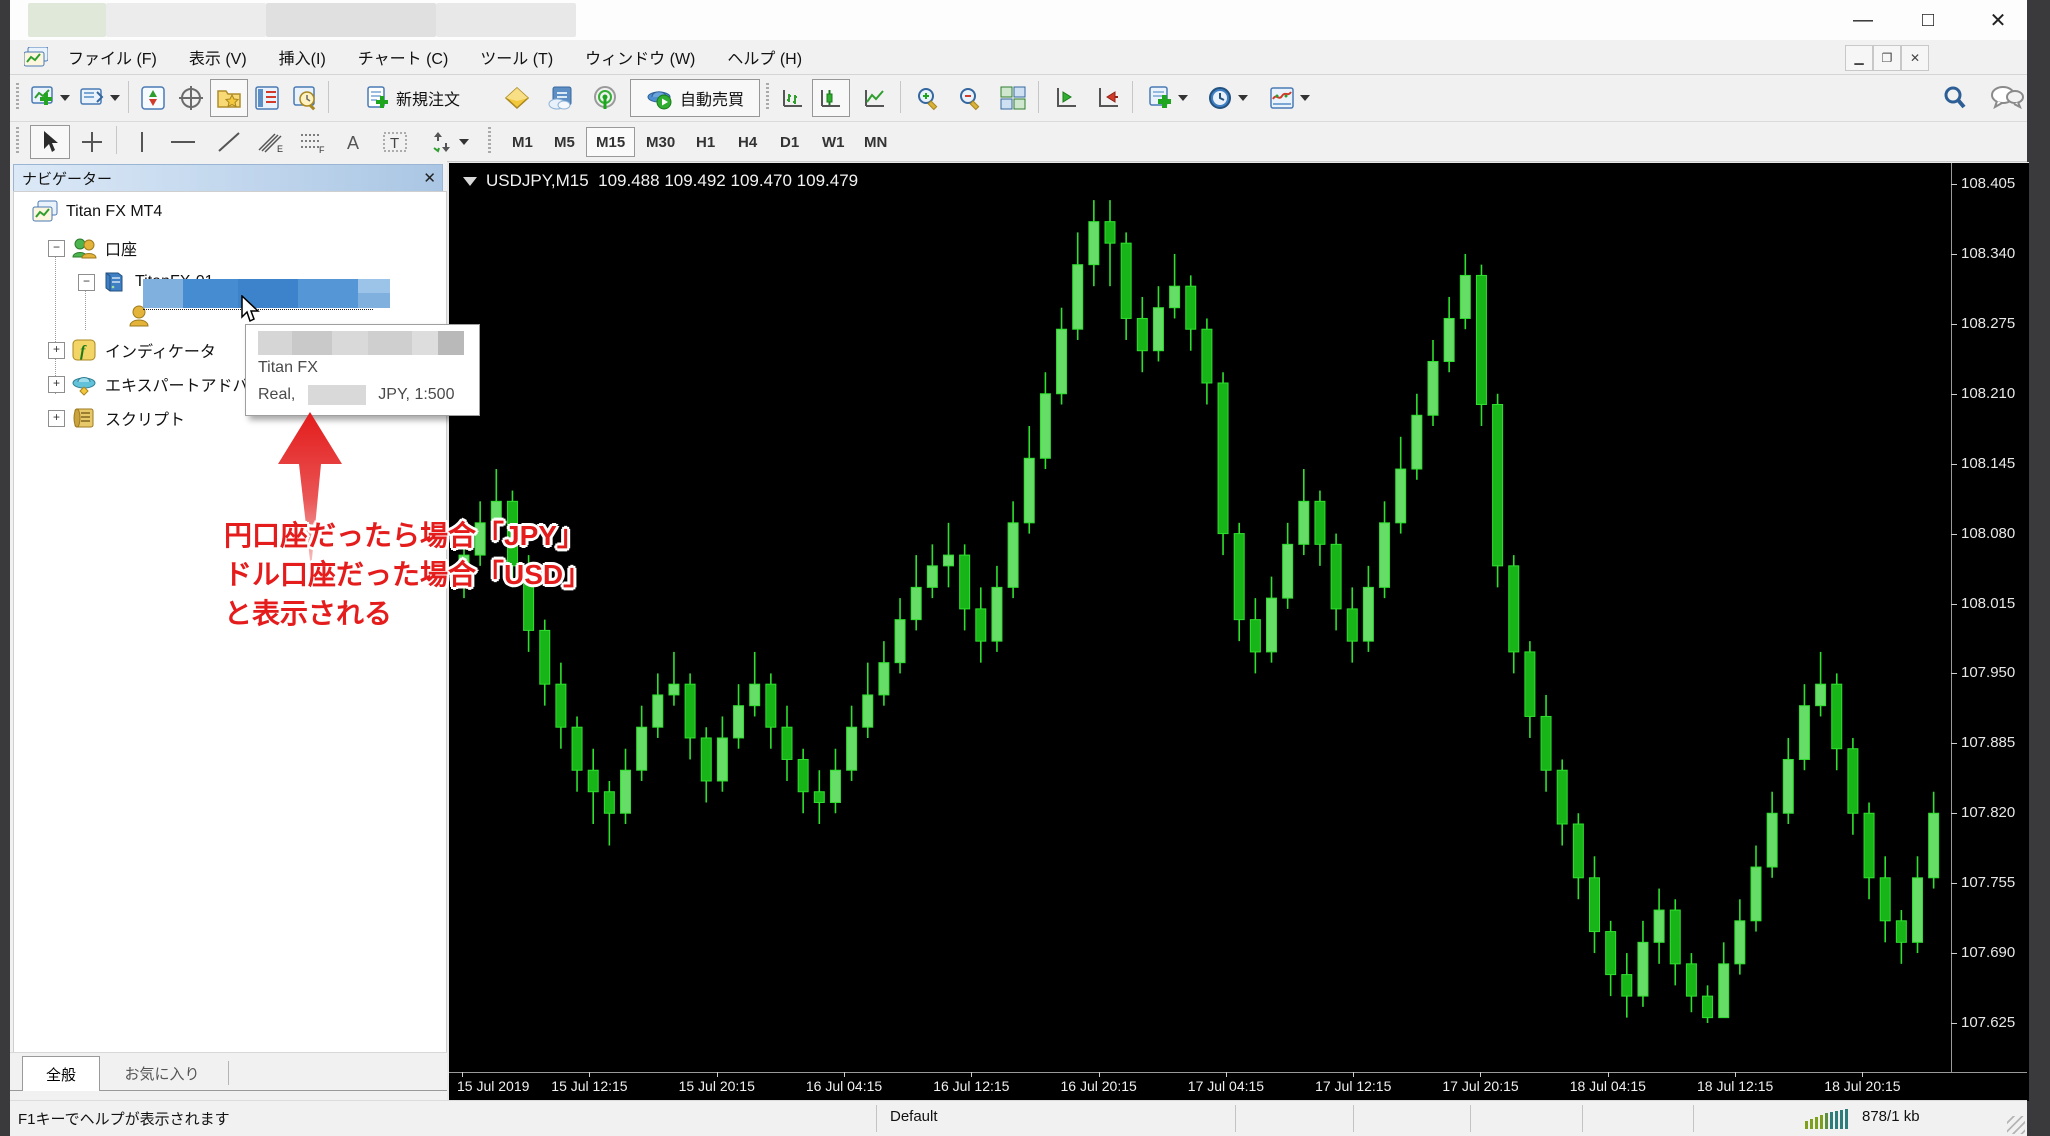  What do you see at coordinates (92, 142) in the screenshot?
I see `crosshair-button` at bounding box center [92, 142].